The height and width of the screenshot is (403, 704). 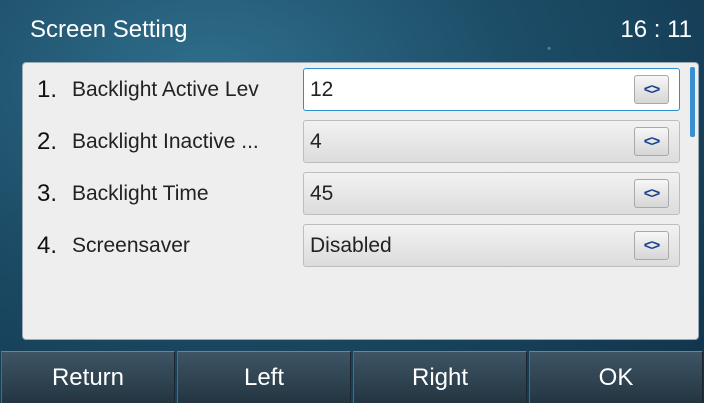 What do you see at coordinates (322, 193) in the screenshot?
I see `field-value: 45` at bounding box center [322, 193].